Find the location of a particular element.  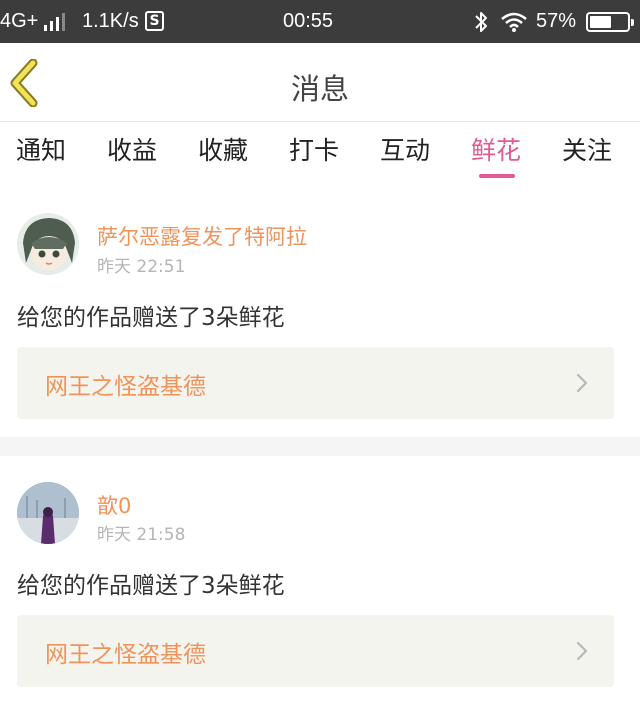

sender-name: 萨尔恶露复发了特阿拉 is located at coordinates (202, 236).